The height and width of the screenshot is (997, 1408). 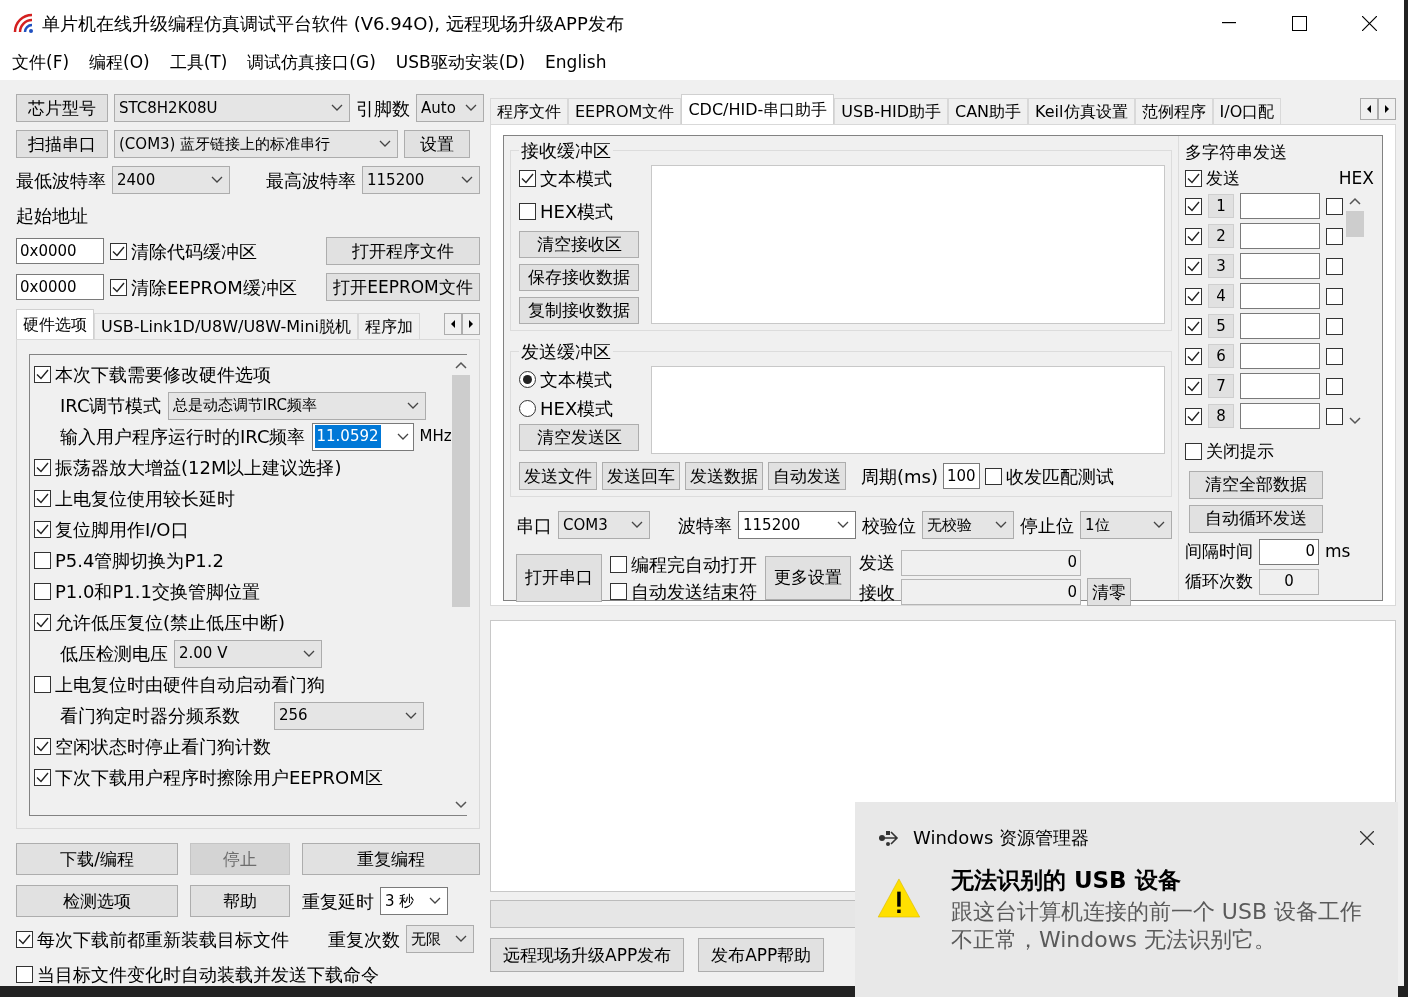 I want to click on send-string-button: 1, so click(x=1221, y=206).